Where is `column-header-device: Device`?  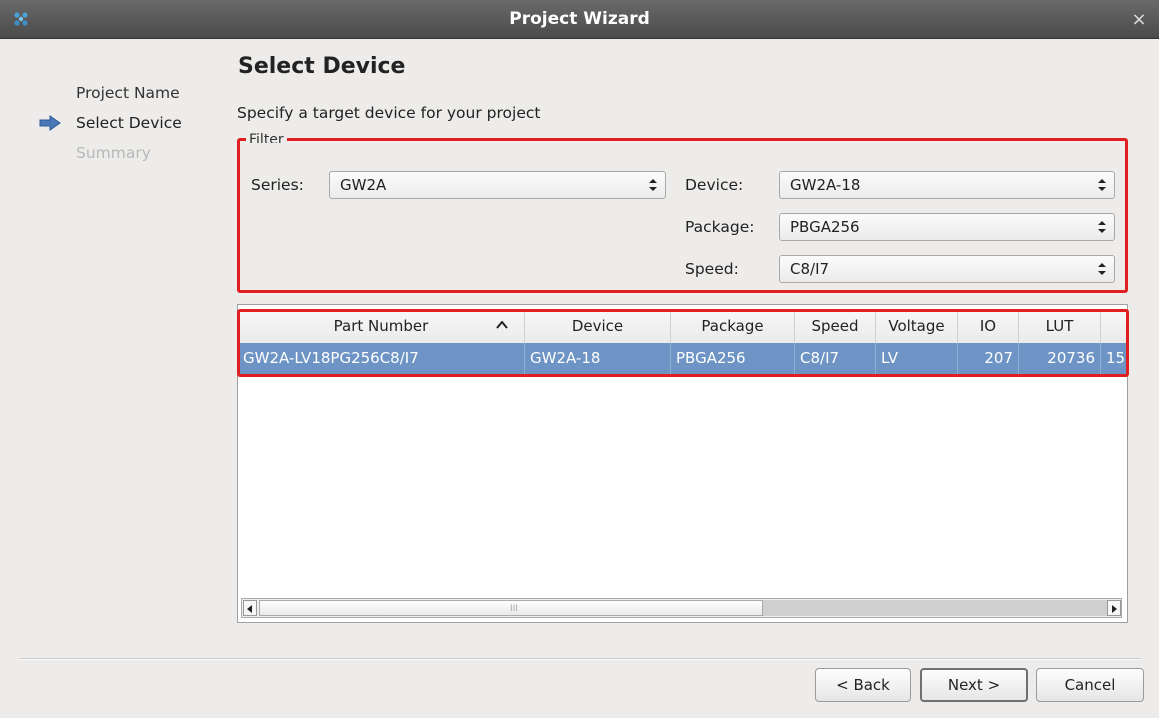 column-header-device: Device is located at coordinates (598, 326).